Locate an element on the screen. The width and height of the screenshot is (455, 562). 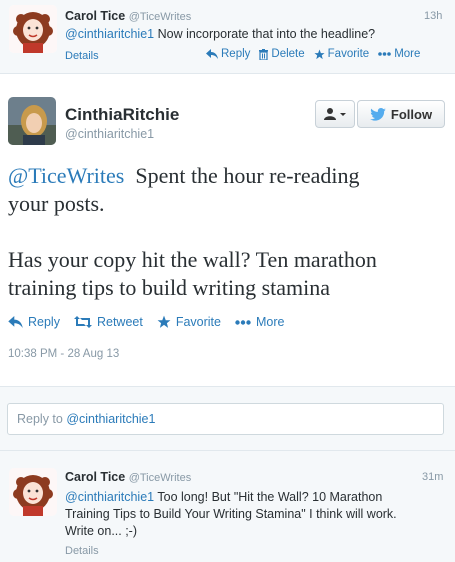
reply-input: Reply to @cinthiaritchie1 is located at coordinates (225, 419).